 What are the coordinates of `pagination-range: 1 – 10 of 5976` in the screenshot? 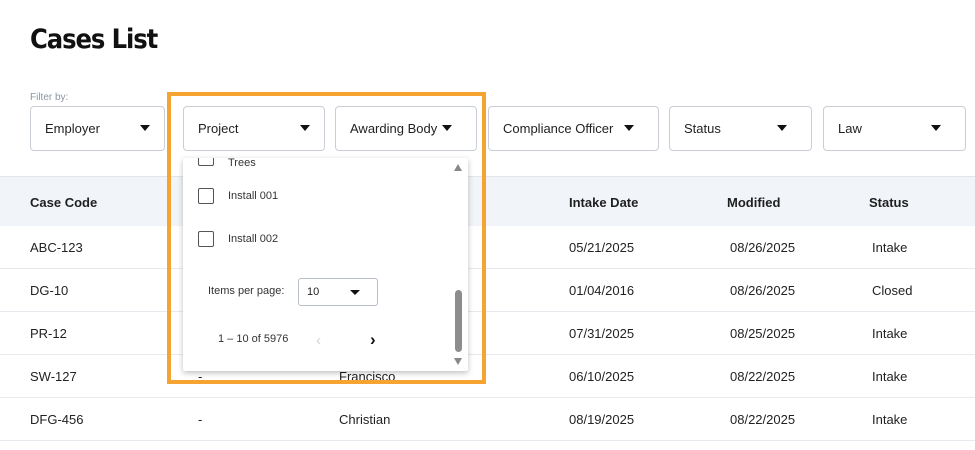 It's located at (253, 339).